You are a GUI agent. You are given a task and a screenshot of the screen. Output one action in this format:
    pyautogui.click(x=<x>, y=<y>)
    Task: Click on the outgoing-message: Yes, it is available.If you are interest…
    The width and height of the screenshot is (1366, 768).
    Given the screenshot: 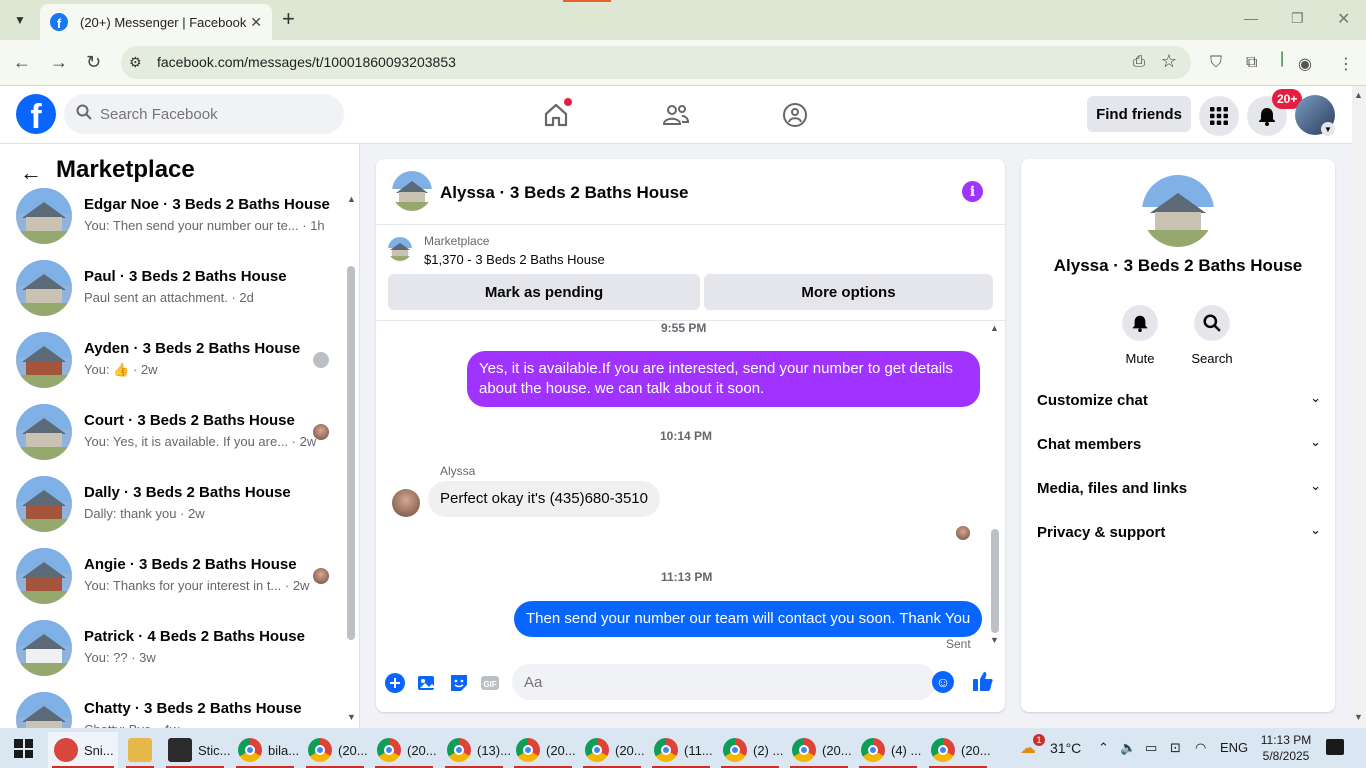 What is the action you would take?
    pyautogui.click(x=723, y=379)
    